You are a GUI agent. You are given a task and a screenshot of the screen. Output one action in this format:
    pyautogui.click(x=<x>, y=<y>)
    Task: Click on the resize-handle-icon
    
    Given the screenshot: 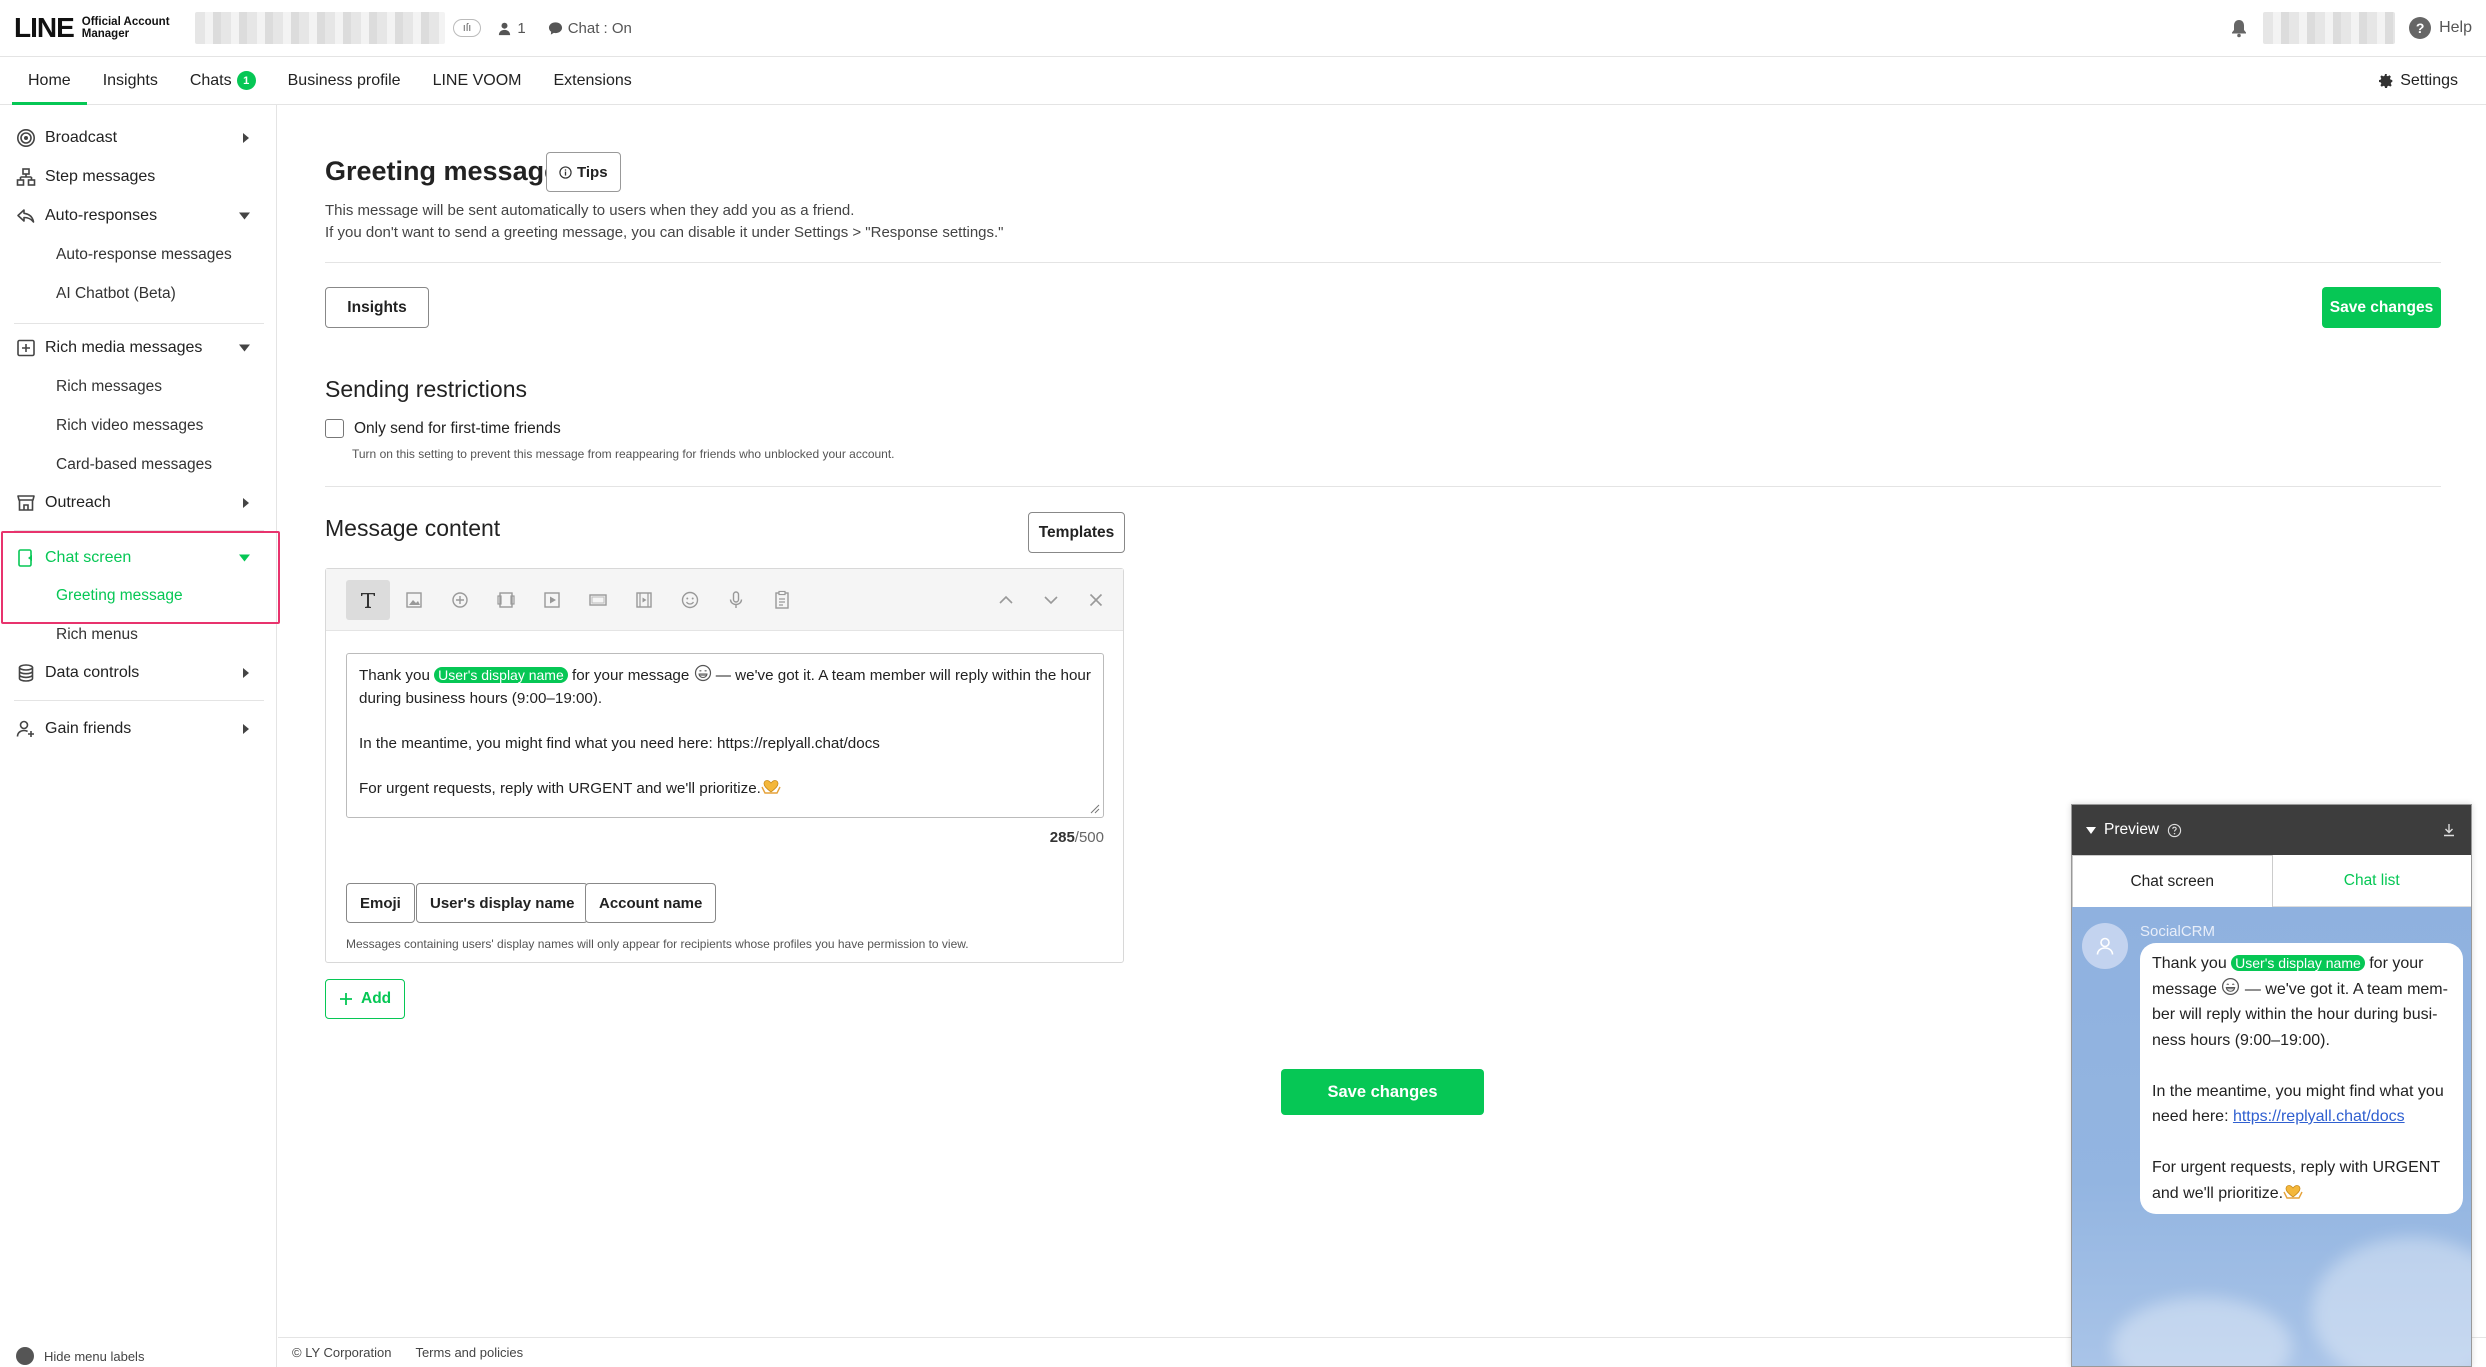 What is the action you would take?
    pyautogui.click(x=1095, y=809)
    